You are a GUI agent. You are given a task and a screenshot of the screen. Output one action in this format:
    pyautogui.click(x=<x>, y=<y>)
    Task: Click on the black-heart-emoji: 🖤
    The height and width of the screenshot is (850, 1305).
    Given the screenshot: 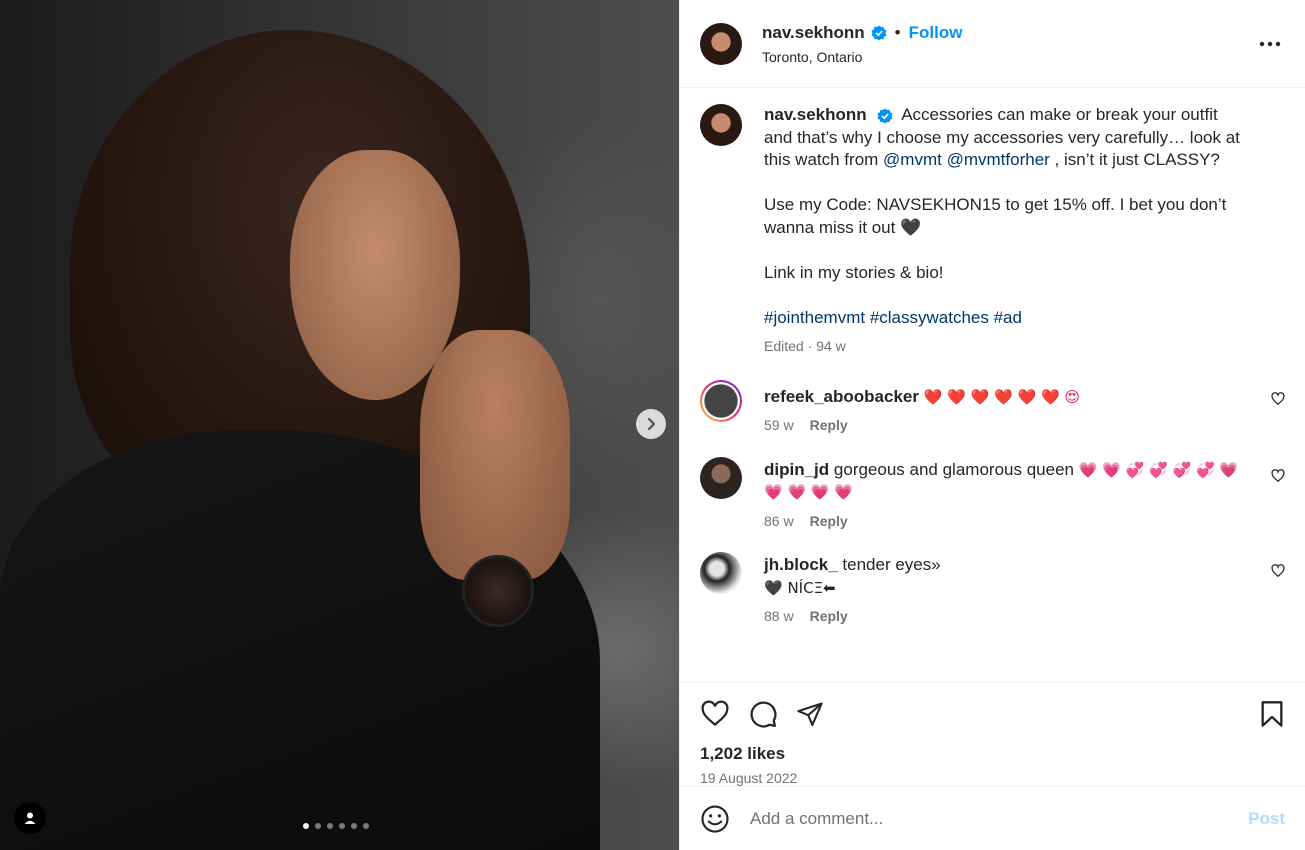 What is the action you would take?
    pyautogui.click(x=911, y=227)
    